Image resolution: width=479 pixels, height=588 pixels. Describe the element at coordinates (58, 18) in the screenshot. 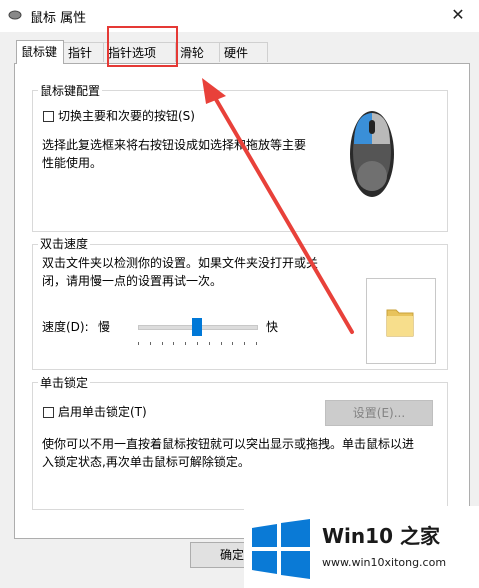

I see `window-title: 鼠标 属性` at that location.